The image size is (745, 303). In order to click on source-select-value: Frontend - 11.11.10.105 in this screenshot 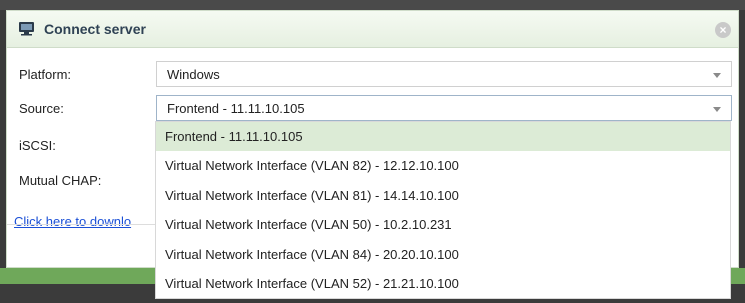, I will do `click(236, 108)`.